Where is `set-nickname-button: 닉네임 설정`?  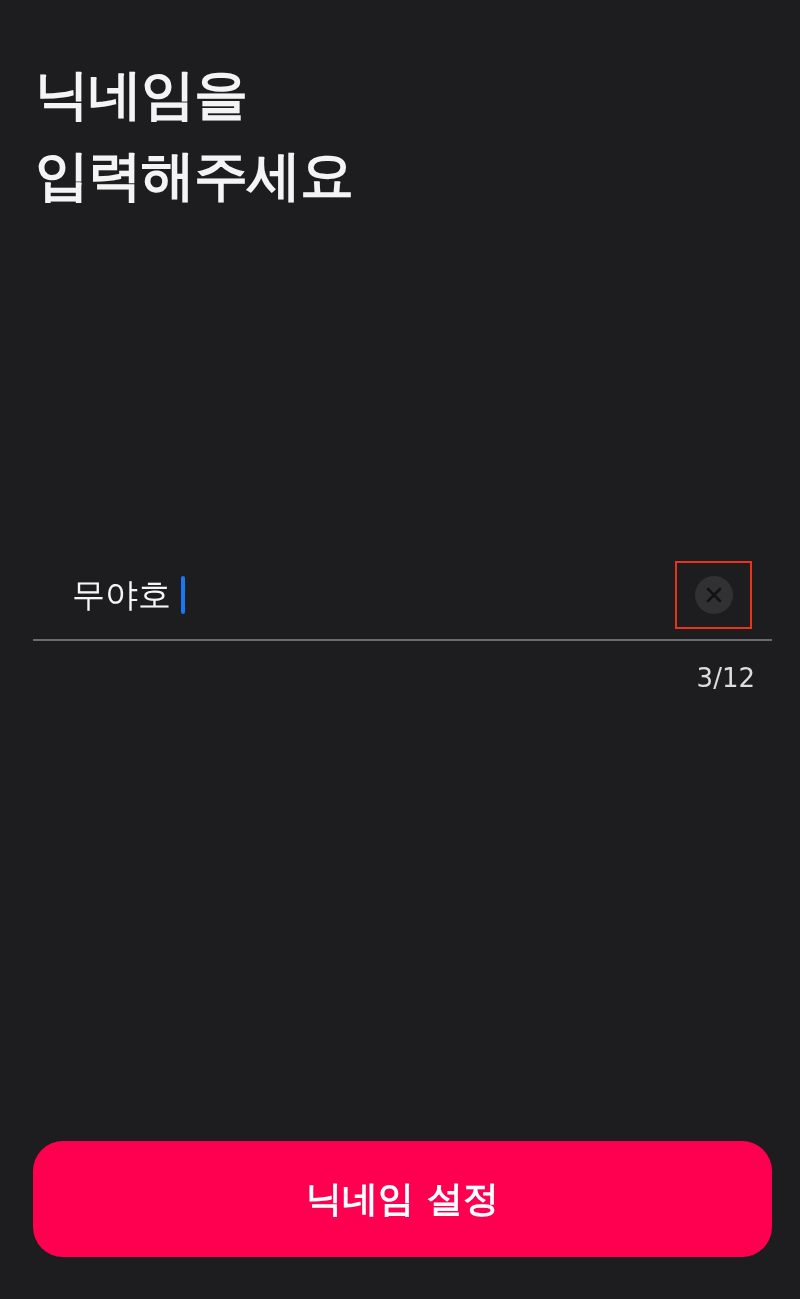 set-nickname-button: 닉네임 설정 is located at coordinates (402, 1199).